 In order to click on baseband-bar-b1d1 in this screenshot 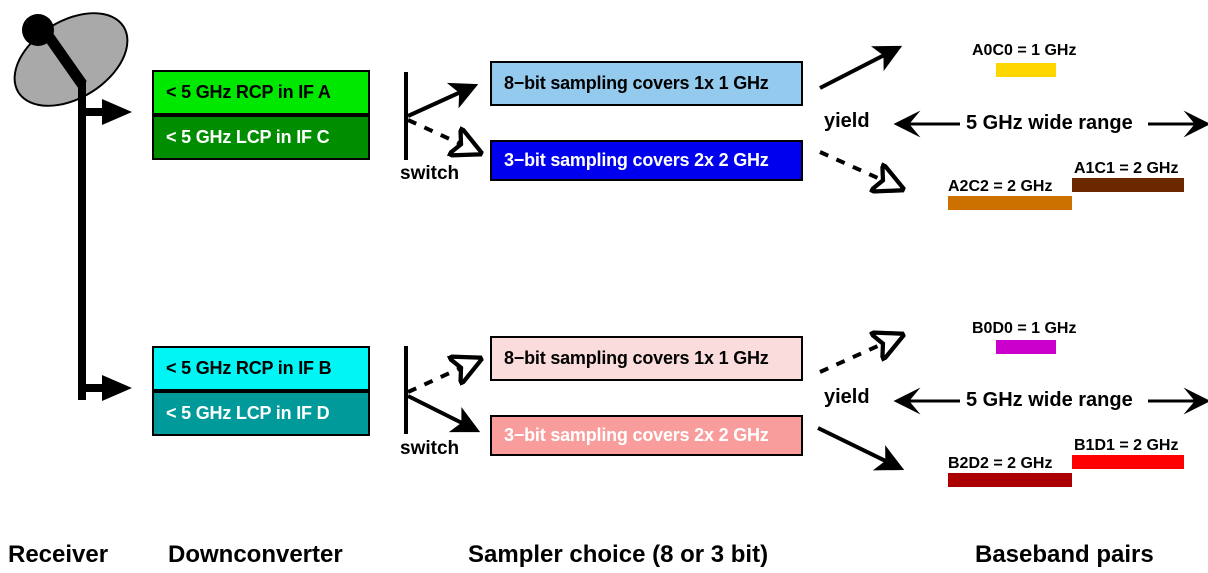, I will do `click(1128, 462)`.